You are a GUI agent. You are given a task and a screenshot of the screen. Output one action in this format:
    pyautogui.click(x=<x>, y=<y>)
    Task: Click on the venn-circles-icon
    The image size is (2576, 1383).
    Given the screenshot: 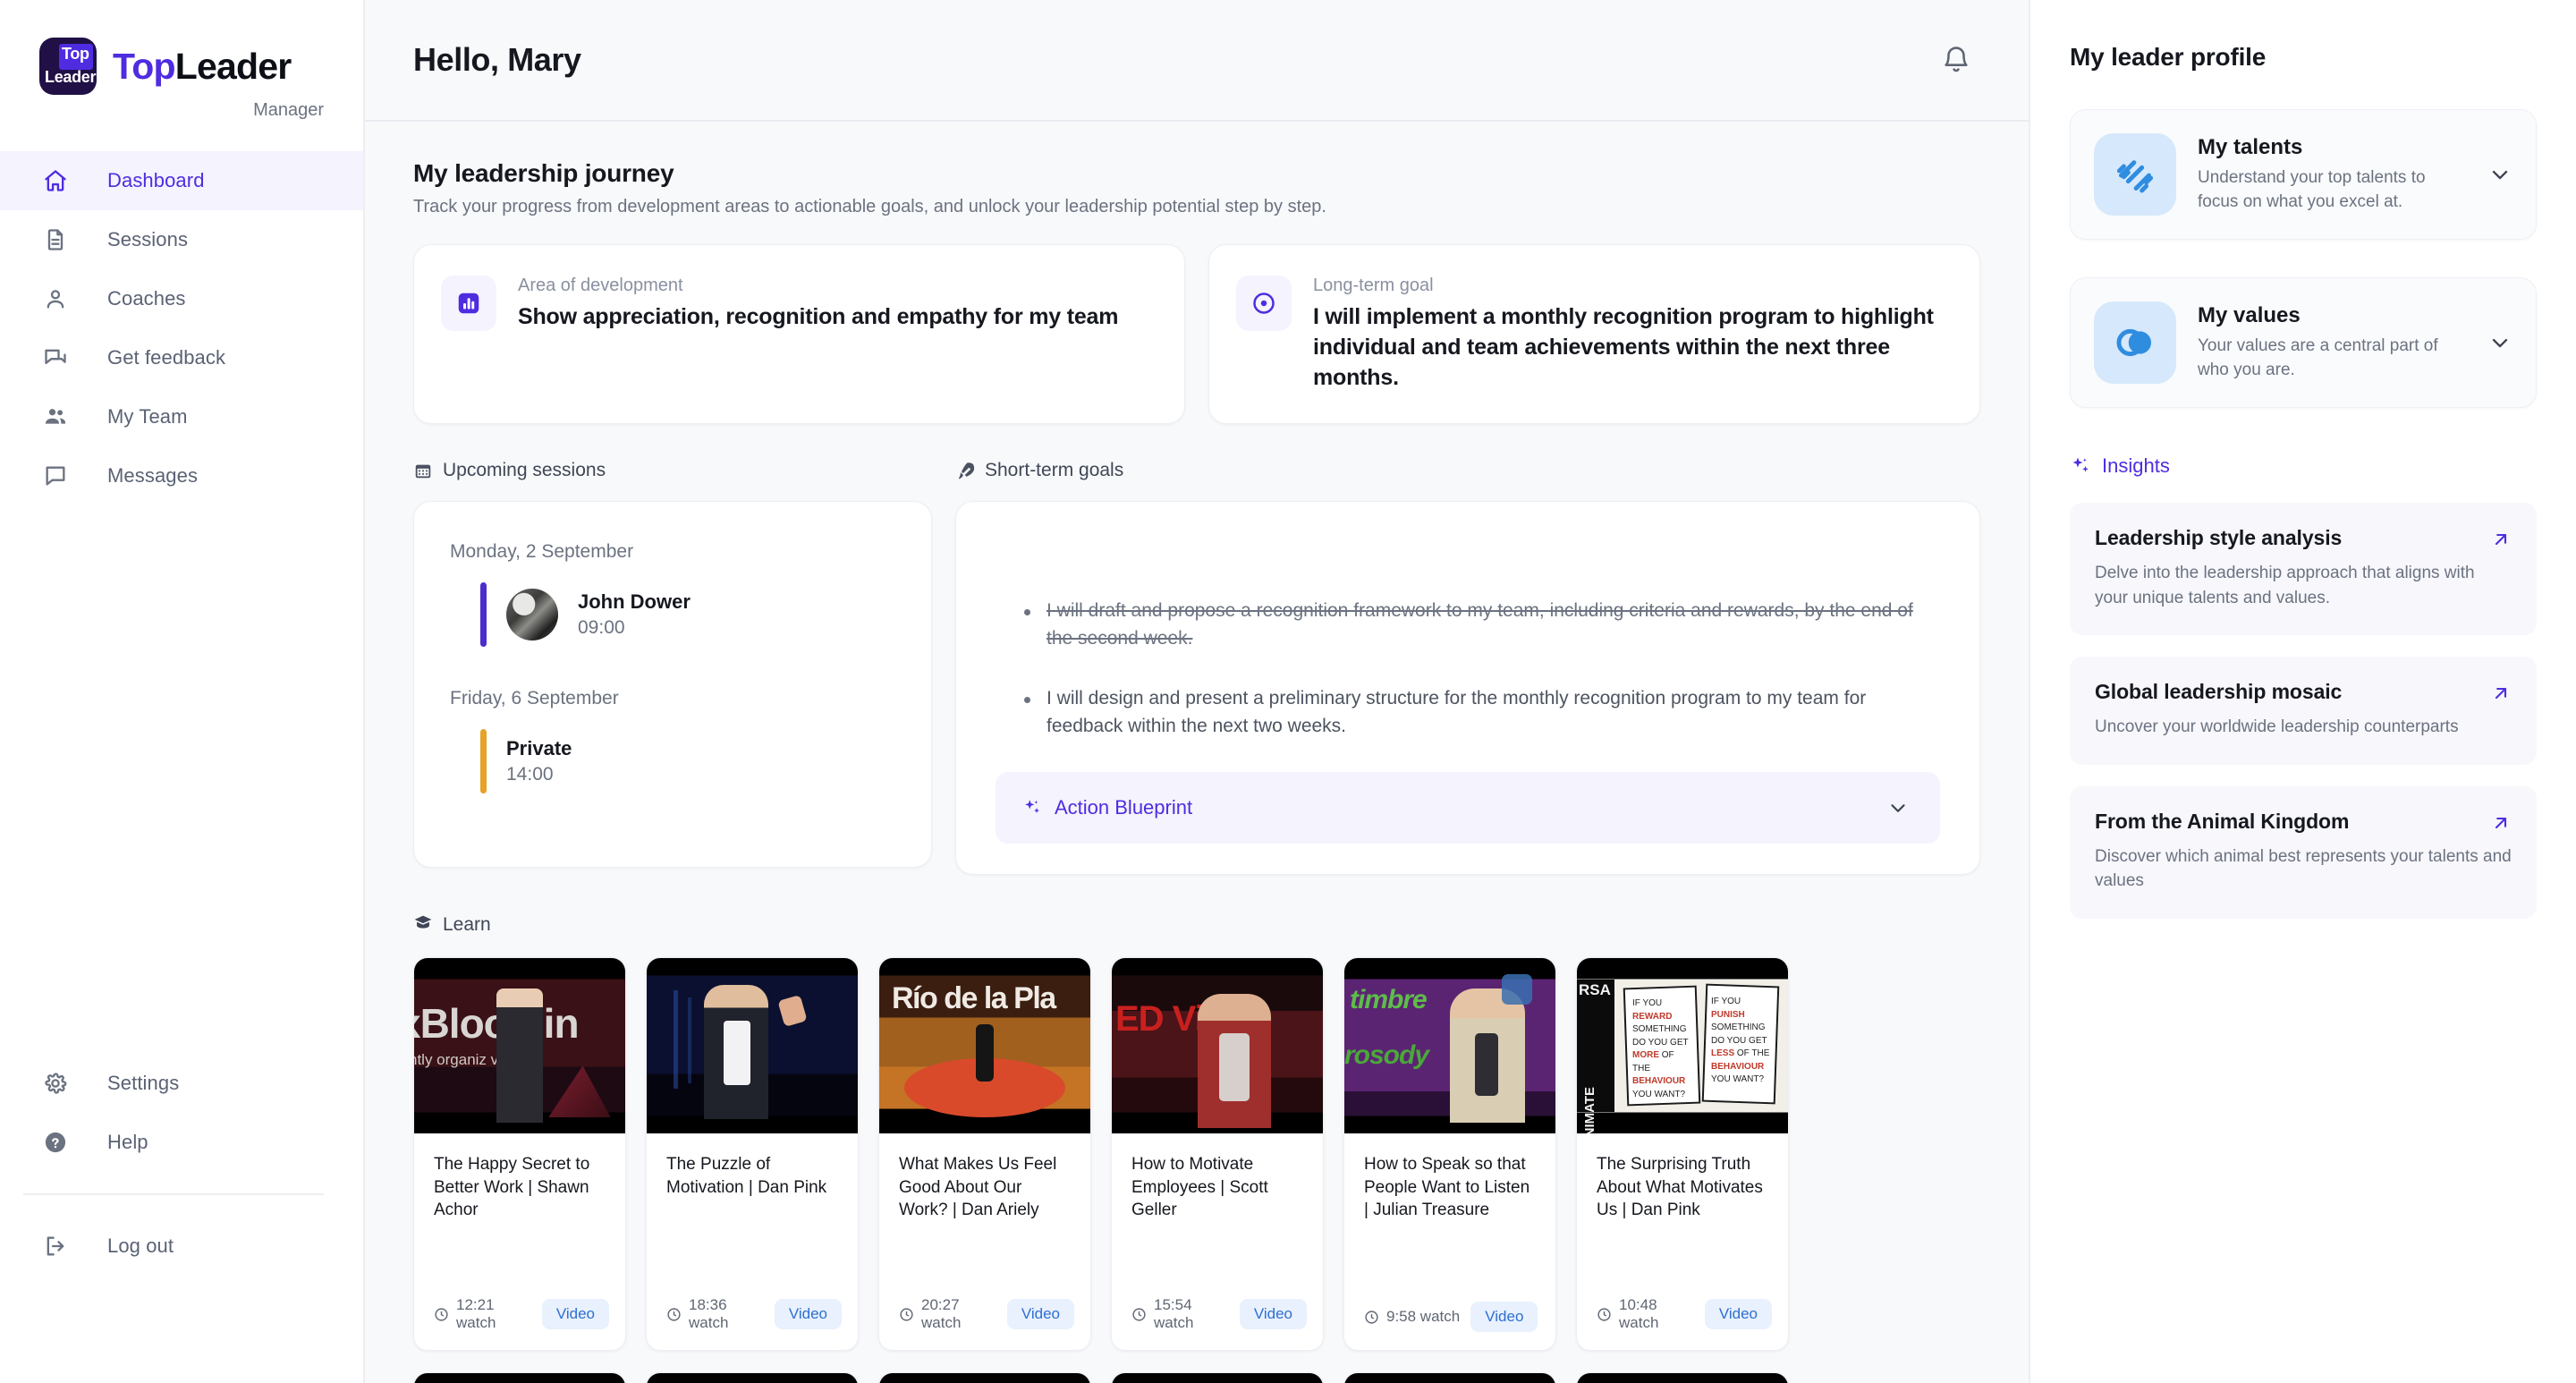 What is the action you would take?
    pyautogui.click(x=2135, y=342)
    